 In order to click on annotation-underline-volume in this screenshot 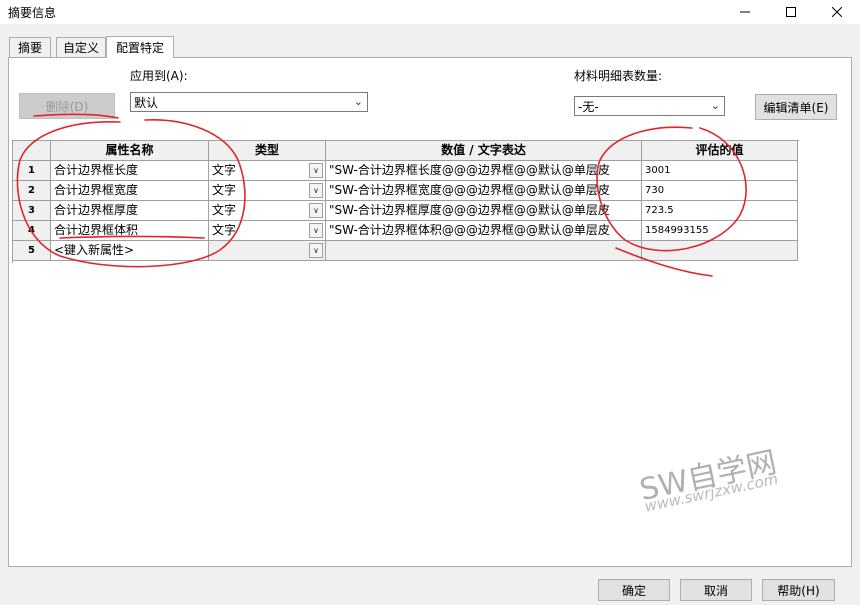, I will do `click(132, 237)`.